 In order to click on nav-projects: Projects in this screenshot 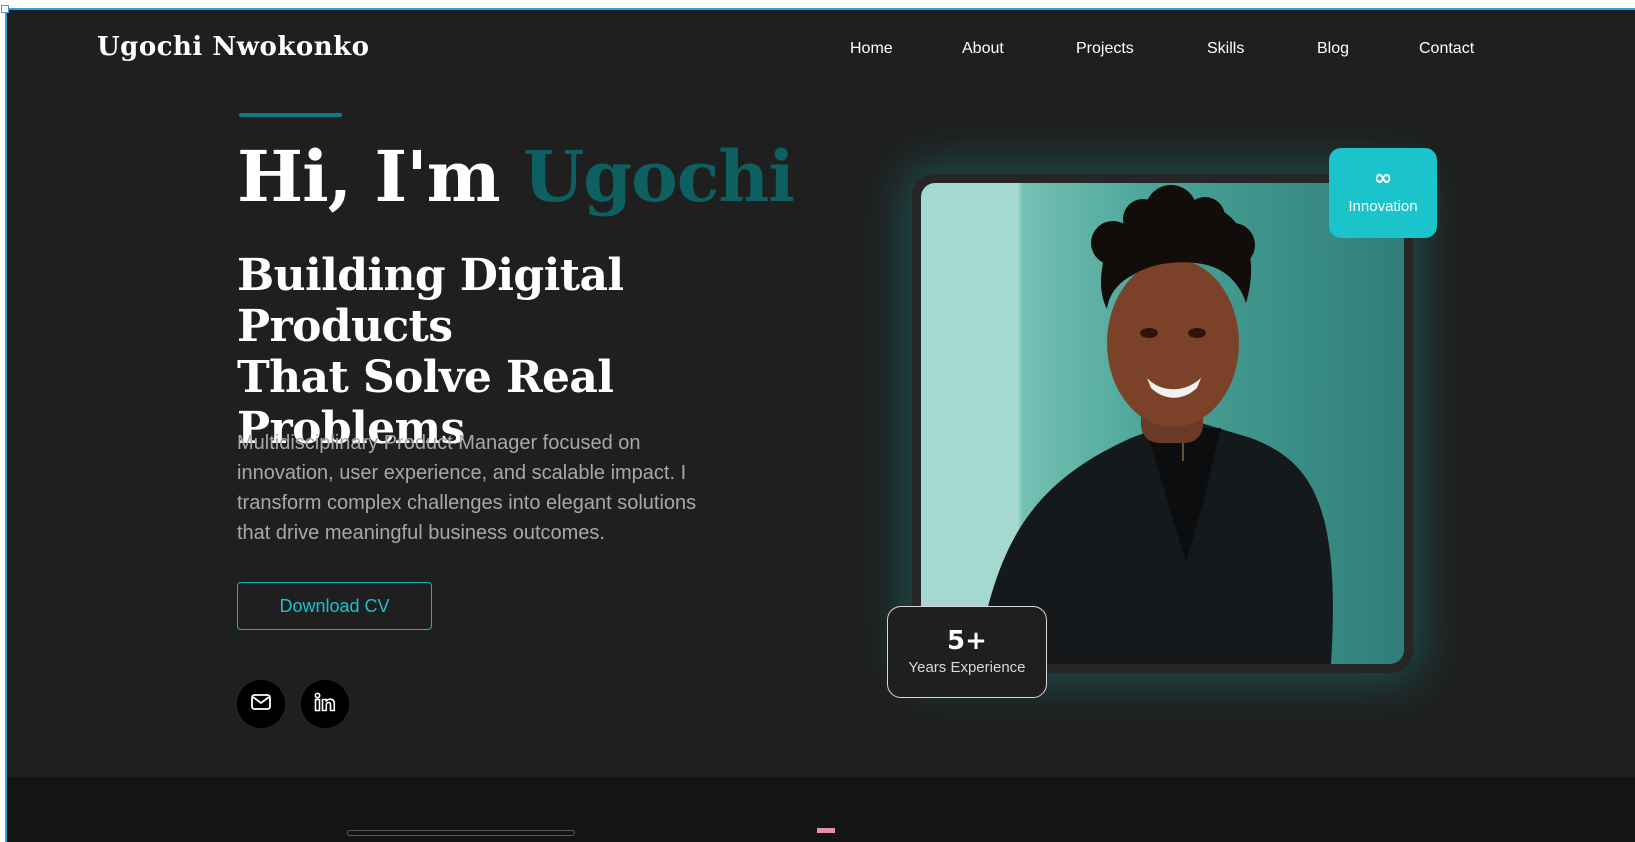, I will do `click(1105, 49)`.